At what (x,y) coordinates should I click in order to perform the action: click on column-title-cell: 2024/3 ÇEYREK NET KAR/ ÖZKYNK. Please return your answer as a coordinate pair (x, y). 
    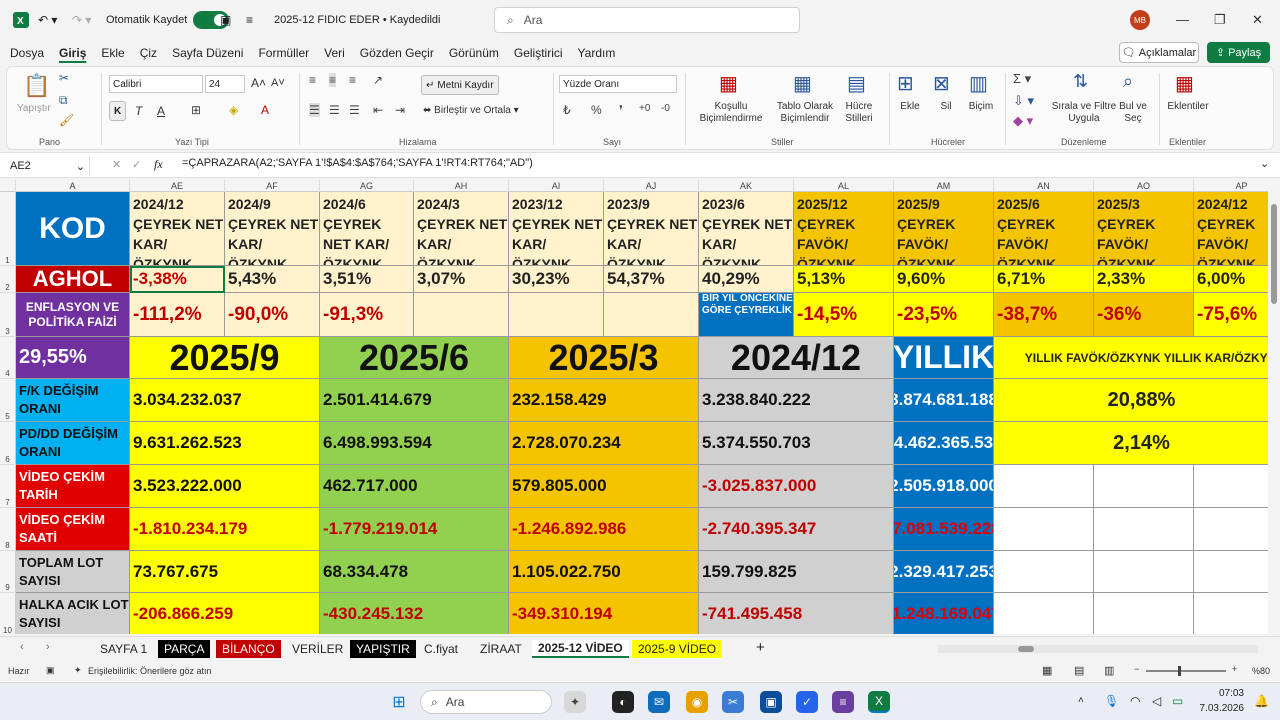
    Looking at the image, I should click on (461, 229).